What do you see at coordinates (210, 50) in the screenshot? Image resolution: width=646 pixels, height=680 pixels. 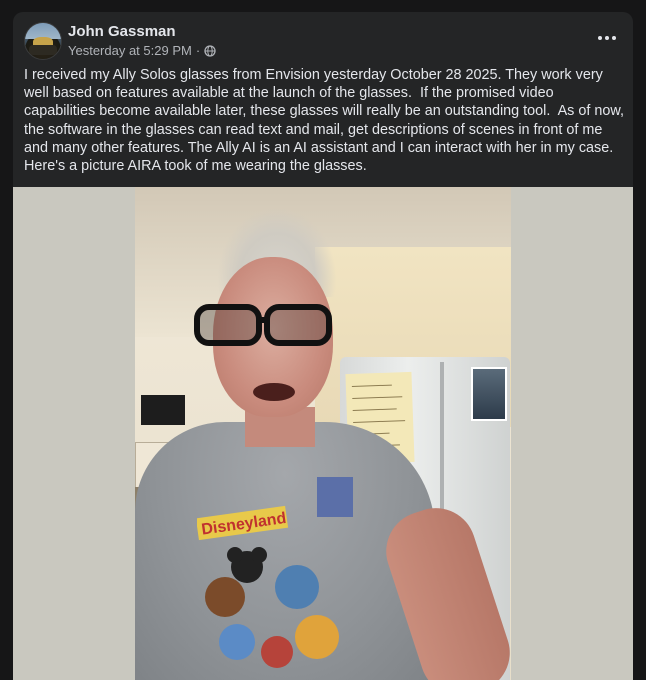 I see `globe-icon` at bounding box center [210, 50].